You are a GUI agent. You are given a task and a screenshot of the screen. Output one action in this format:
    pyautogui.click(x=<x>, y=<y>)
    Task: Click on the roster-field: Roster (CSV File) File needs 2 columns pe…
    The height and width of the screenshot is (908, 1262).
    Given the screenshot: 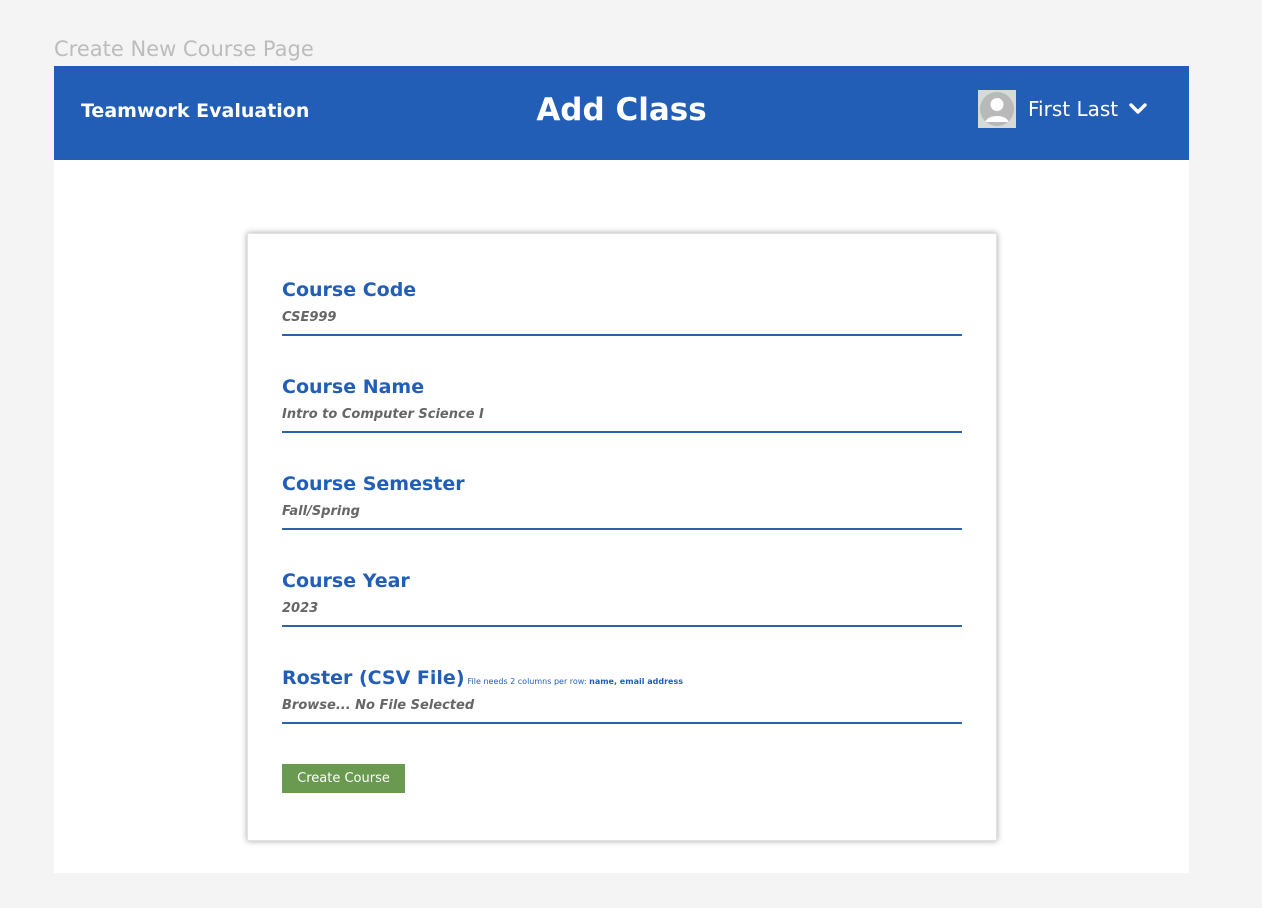 What is the action you would take?
    pyautogui.click(x=622, y=695)
    